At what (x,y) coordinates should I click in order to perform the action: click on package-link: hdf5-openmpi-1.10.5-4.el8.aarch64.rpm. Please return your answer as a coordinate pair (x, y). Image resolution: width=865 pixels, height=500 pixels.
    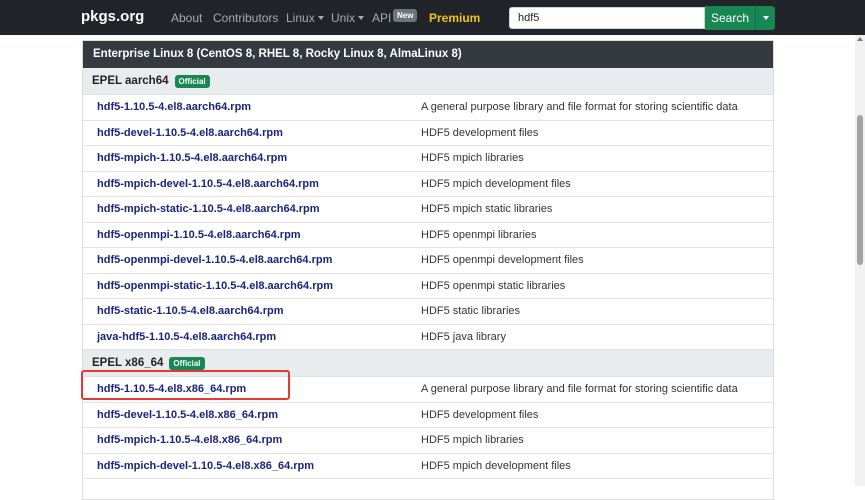
    Looking at the image, I should click on (252, 235).